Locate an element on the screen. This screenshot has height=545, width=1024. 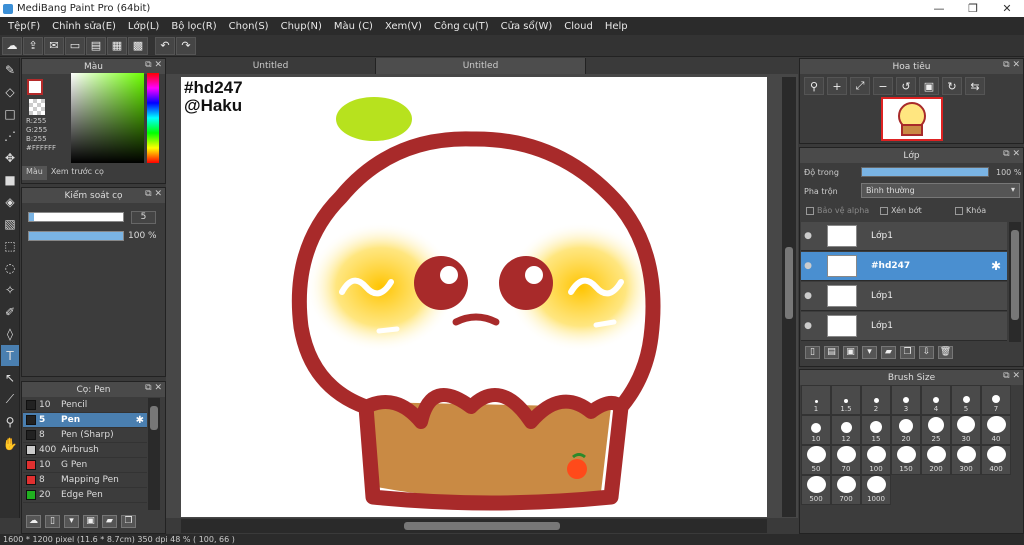
brush-size-cell: 50 is located at coordinates (816, 460).